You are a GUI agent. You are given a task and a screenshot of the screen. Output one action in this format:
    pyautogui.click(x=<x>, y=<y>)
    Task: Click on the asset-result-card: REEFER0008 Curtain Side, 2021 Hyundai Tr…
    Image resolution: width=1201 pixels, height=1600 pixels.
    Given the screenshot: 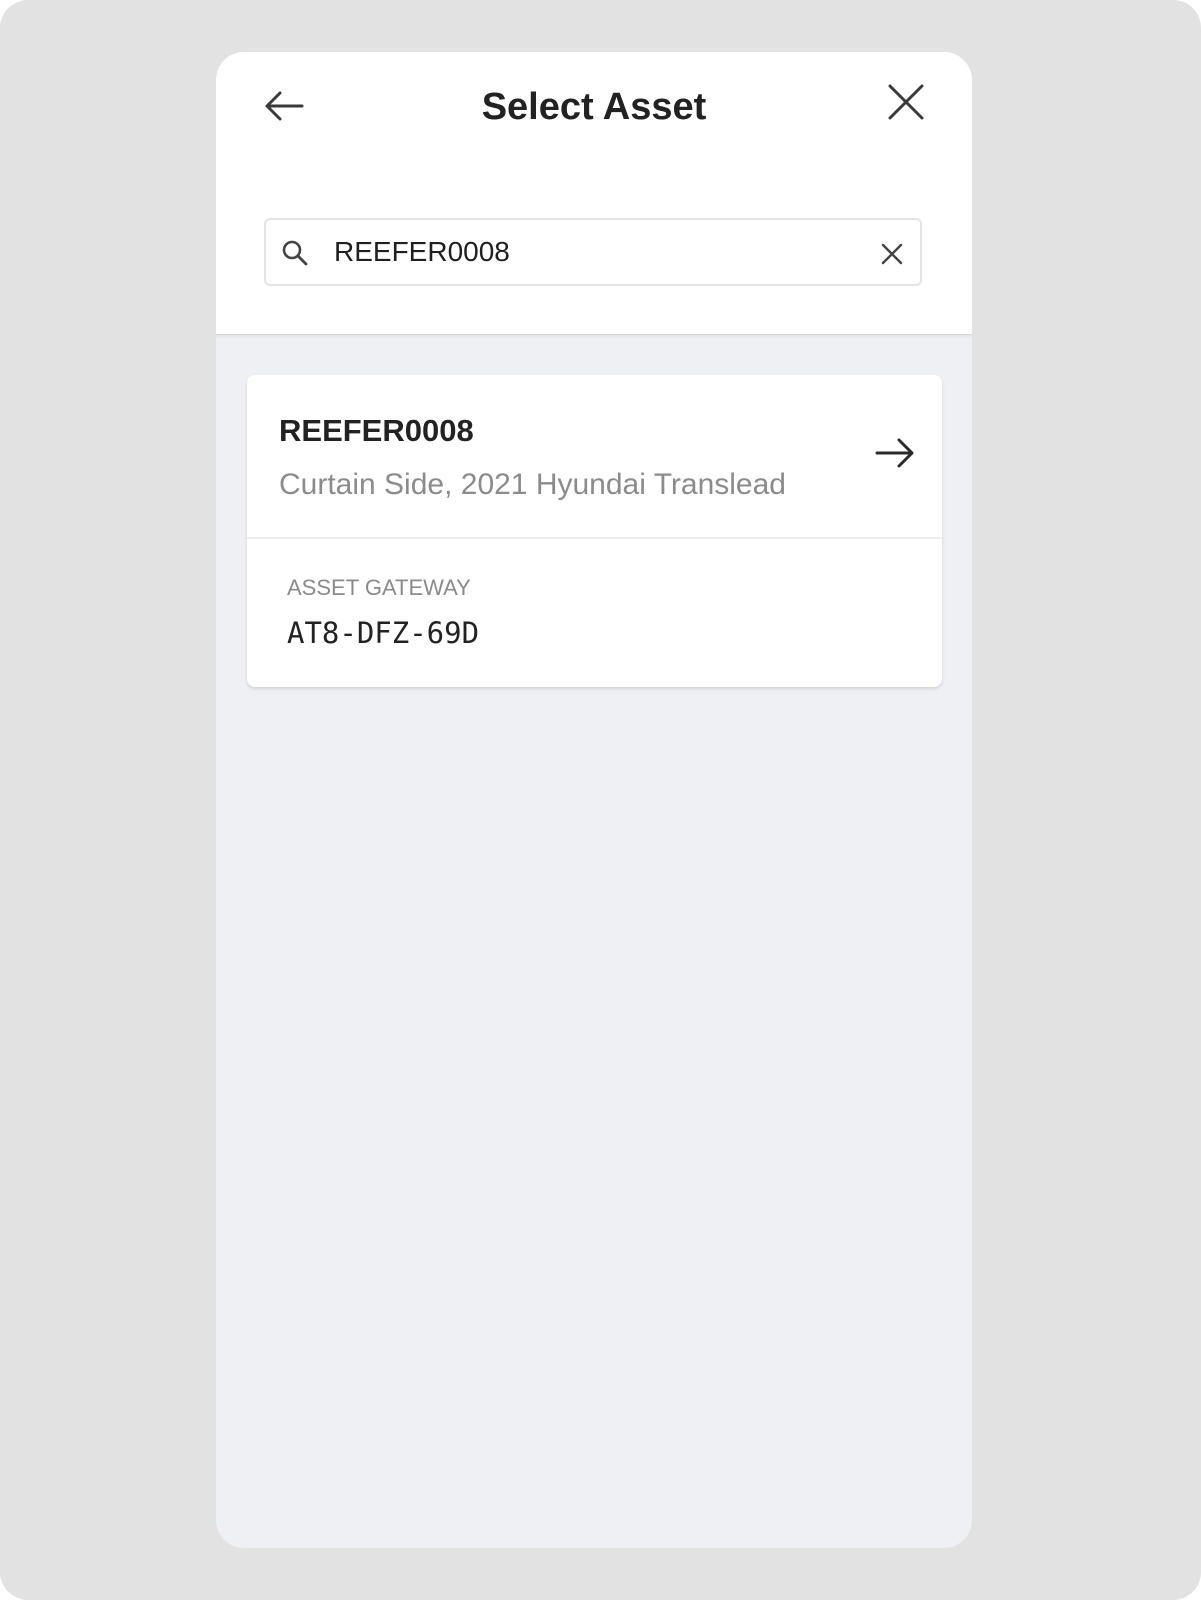 What is the action you would take?
    pyautogui.click(x=594, y=531)
    